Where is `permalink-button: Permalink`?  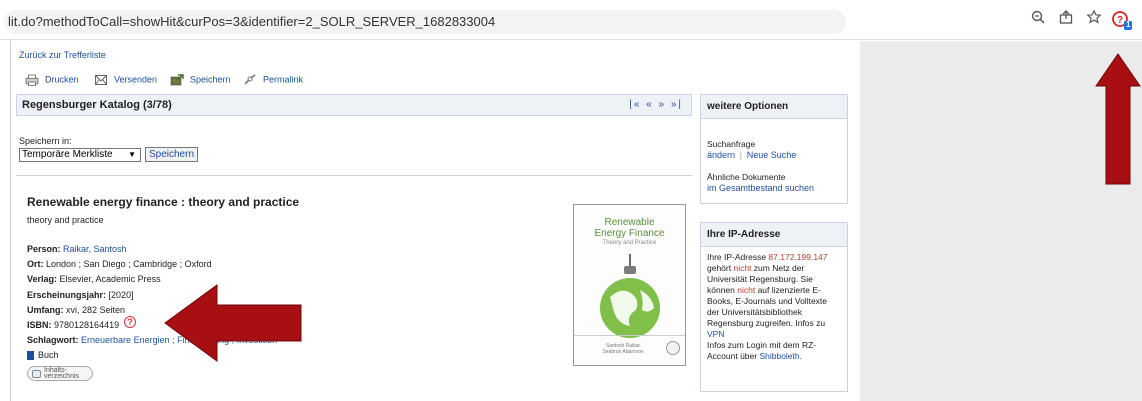
permalink-button: Permalink is located at coordinates (273, 80).